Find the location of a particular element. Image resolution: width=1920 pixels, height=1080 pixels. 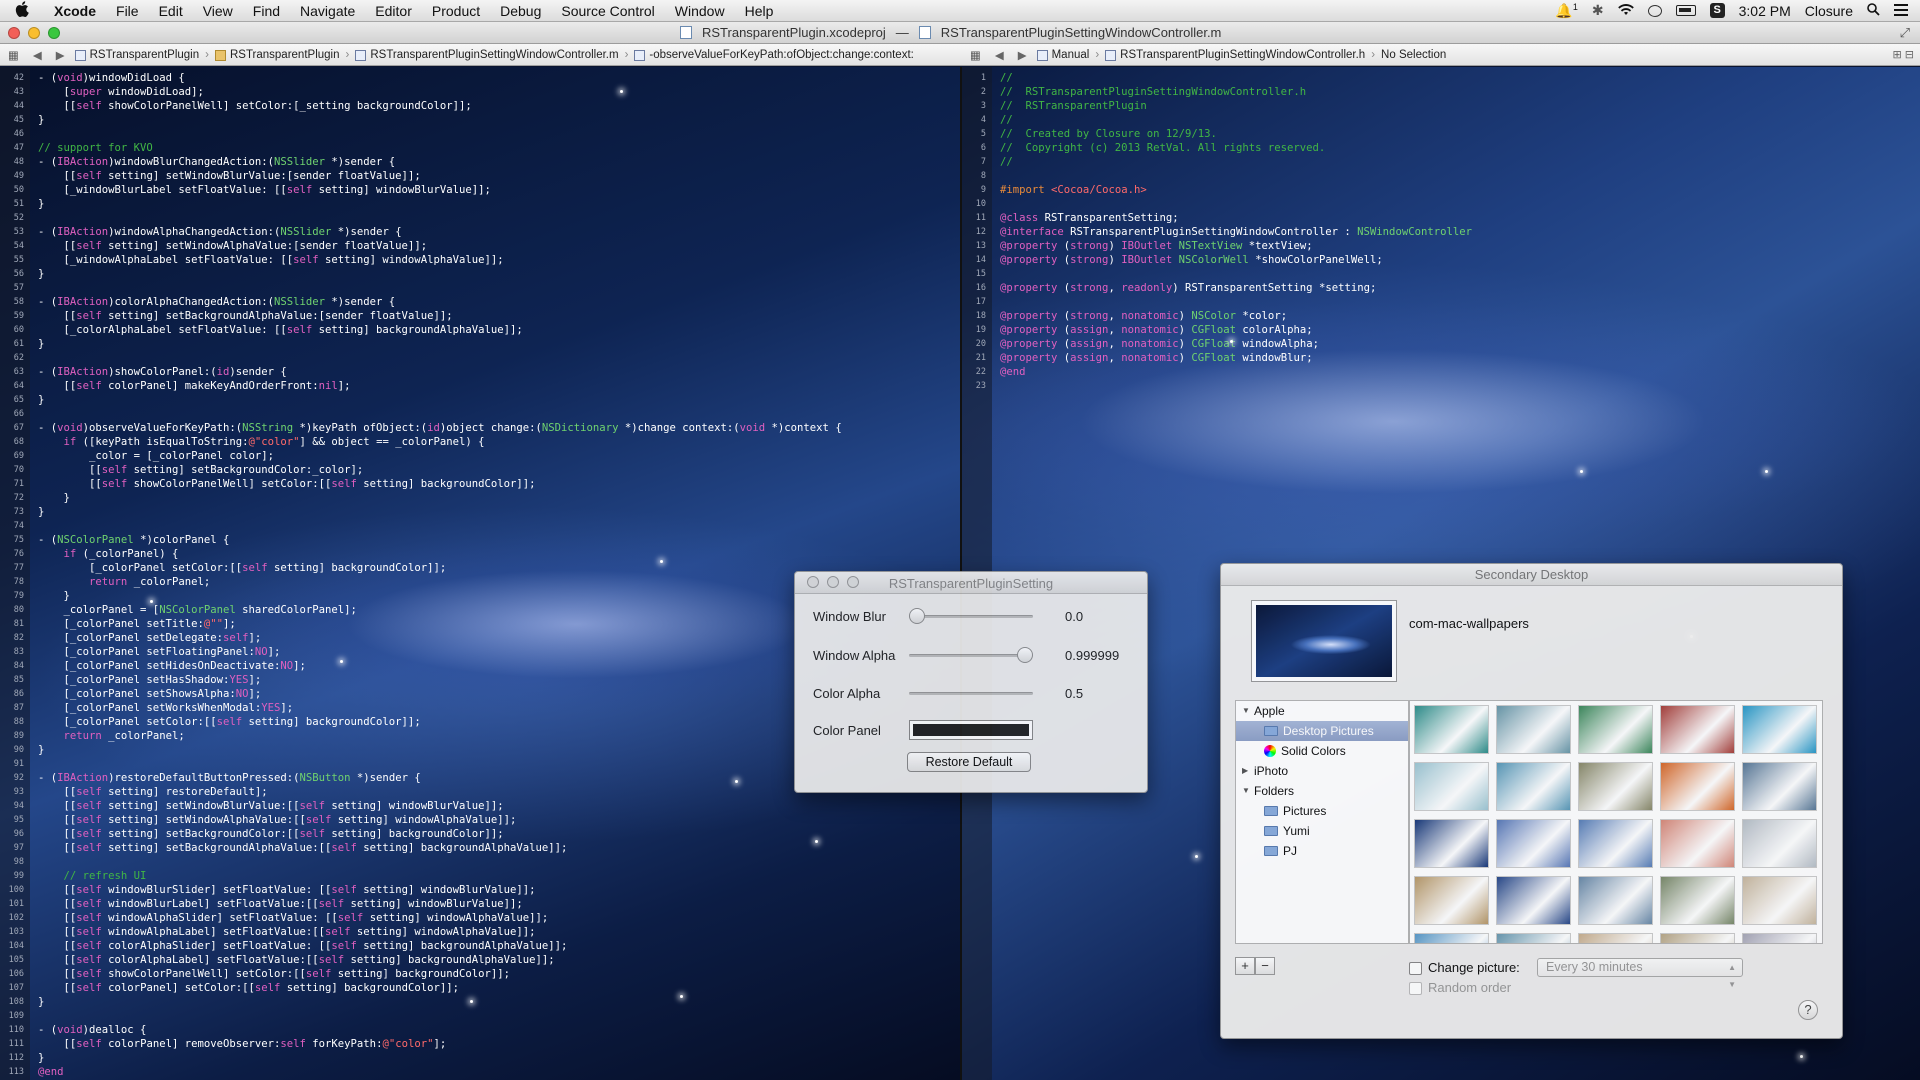

code-line-text: [_colorPanel setWorksWhenModal:YES]; is located at coordinates (161, 708).